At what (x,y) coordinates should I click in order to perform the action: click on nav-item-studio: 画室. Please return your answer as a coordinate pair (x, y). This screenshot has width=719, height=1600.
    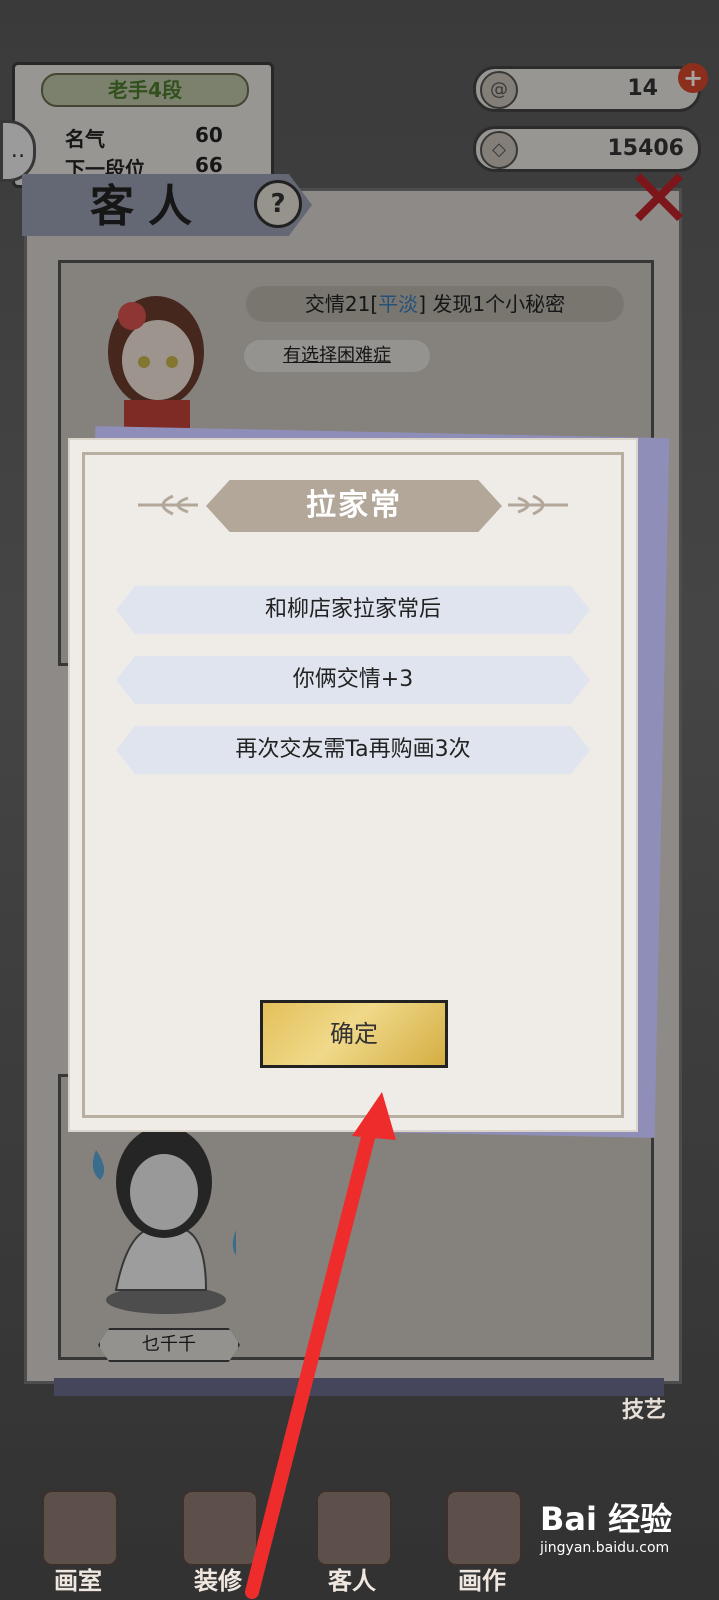
    Looking at the image, I should click on (78, 1540).